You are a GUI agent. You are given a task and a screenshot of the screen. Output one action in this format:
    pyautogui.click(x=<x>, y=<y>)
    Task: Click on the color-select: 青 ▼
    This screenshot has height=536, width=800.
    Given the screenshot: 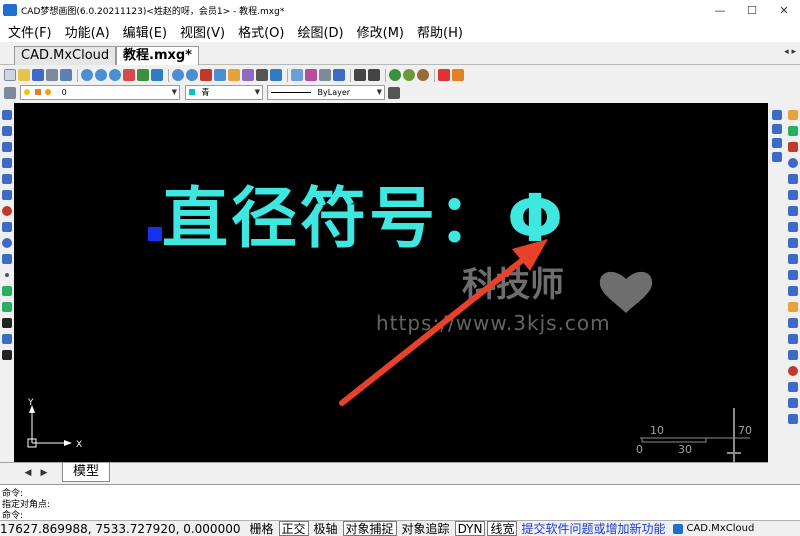 What is the action you would take?
    pyautogui.click(x=224, y=92)
    